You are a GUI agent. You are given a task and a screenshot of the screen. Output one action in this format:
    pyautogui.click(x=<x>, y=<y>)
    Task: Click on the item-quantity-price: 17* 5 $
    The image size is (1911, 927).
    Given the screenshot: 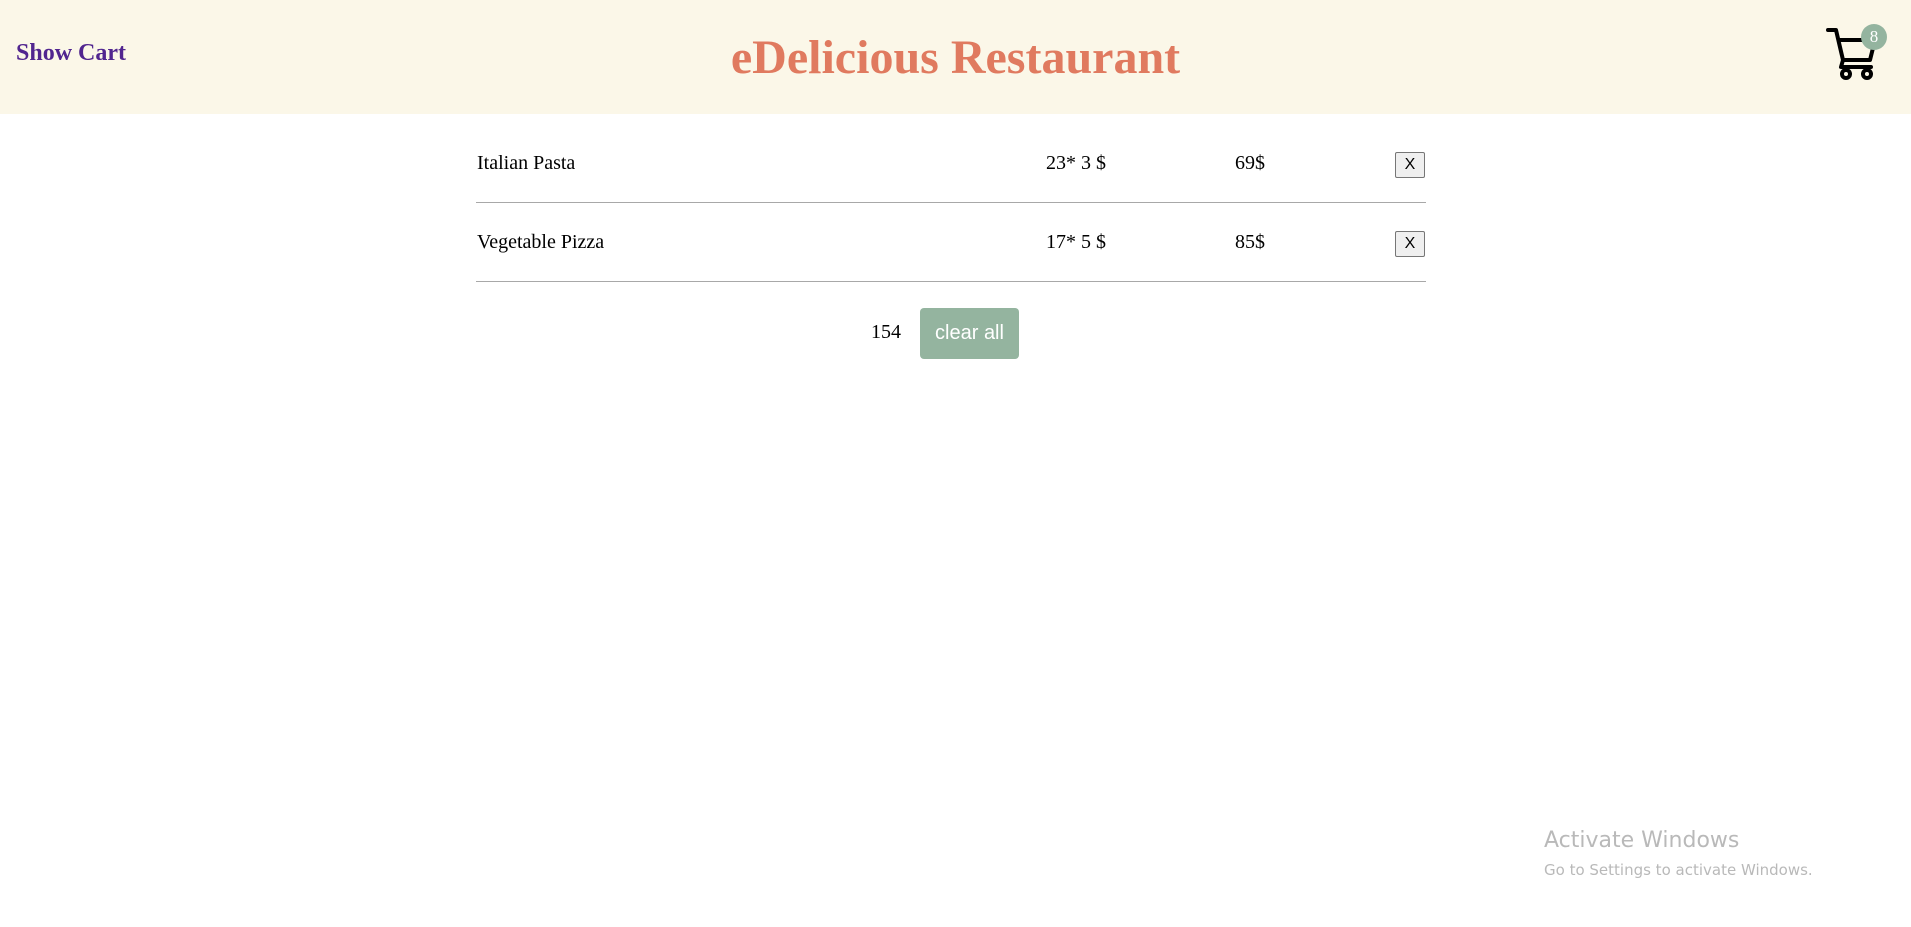 What is the action you would take?
    pyautogui.click(x=1076, y=242)
    